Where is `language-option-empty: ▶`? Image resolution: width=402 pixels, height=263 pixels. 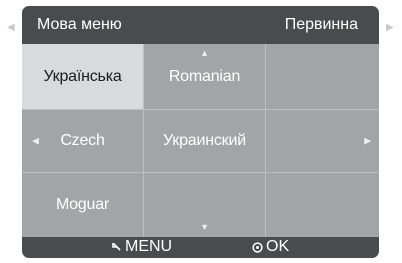 language-option-empty: ▶ is located at coordinates (322, 141).